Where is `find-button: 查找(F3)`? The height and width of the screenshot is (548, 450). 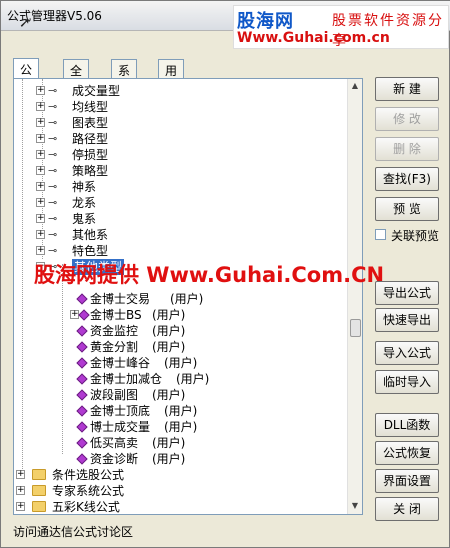 find-button: 查找(F3) is located at coordinates (407, 179).